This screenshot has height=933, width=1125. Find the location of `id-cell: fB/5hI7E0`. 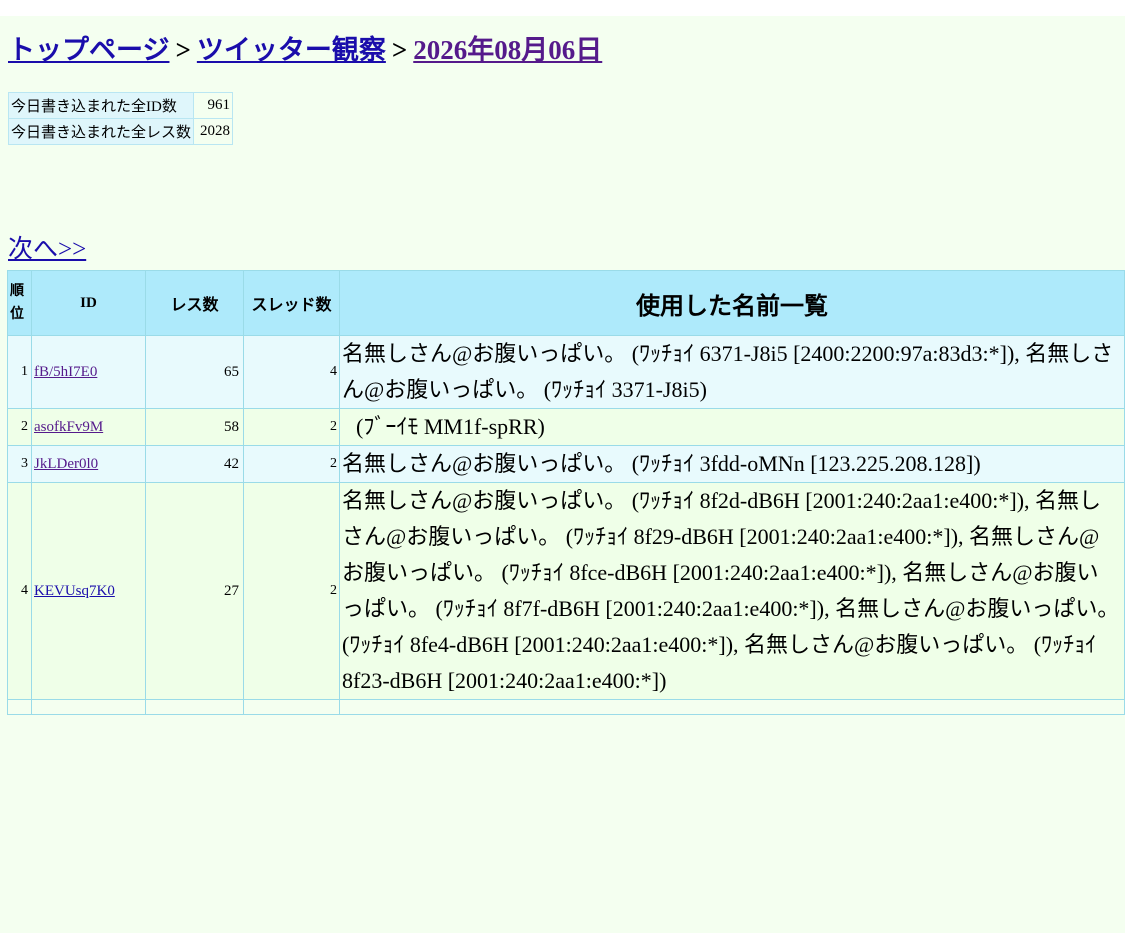

id-cell: fB/5hI7E0 is located at coordinates (88, 372).